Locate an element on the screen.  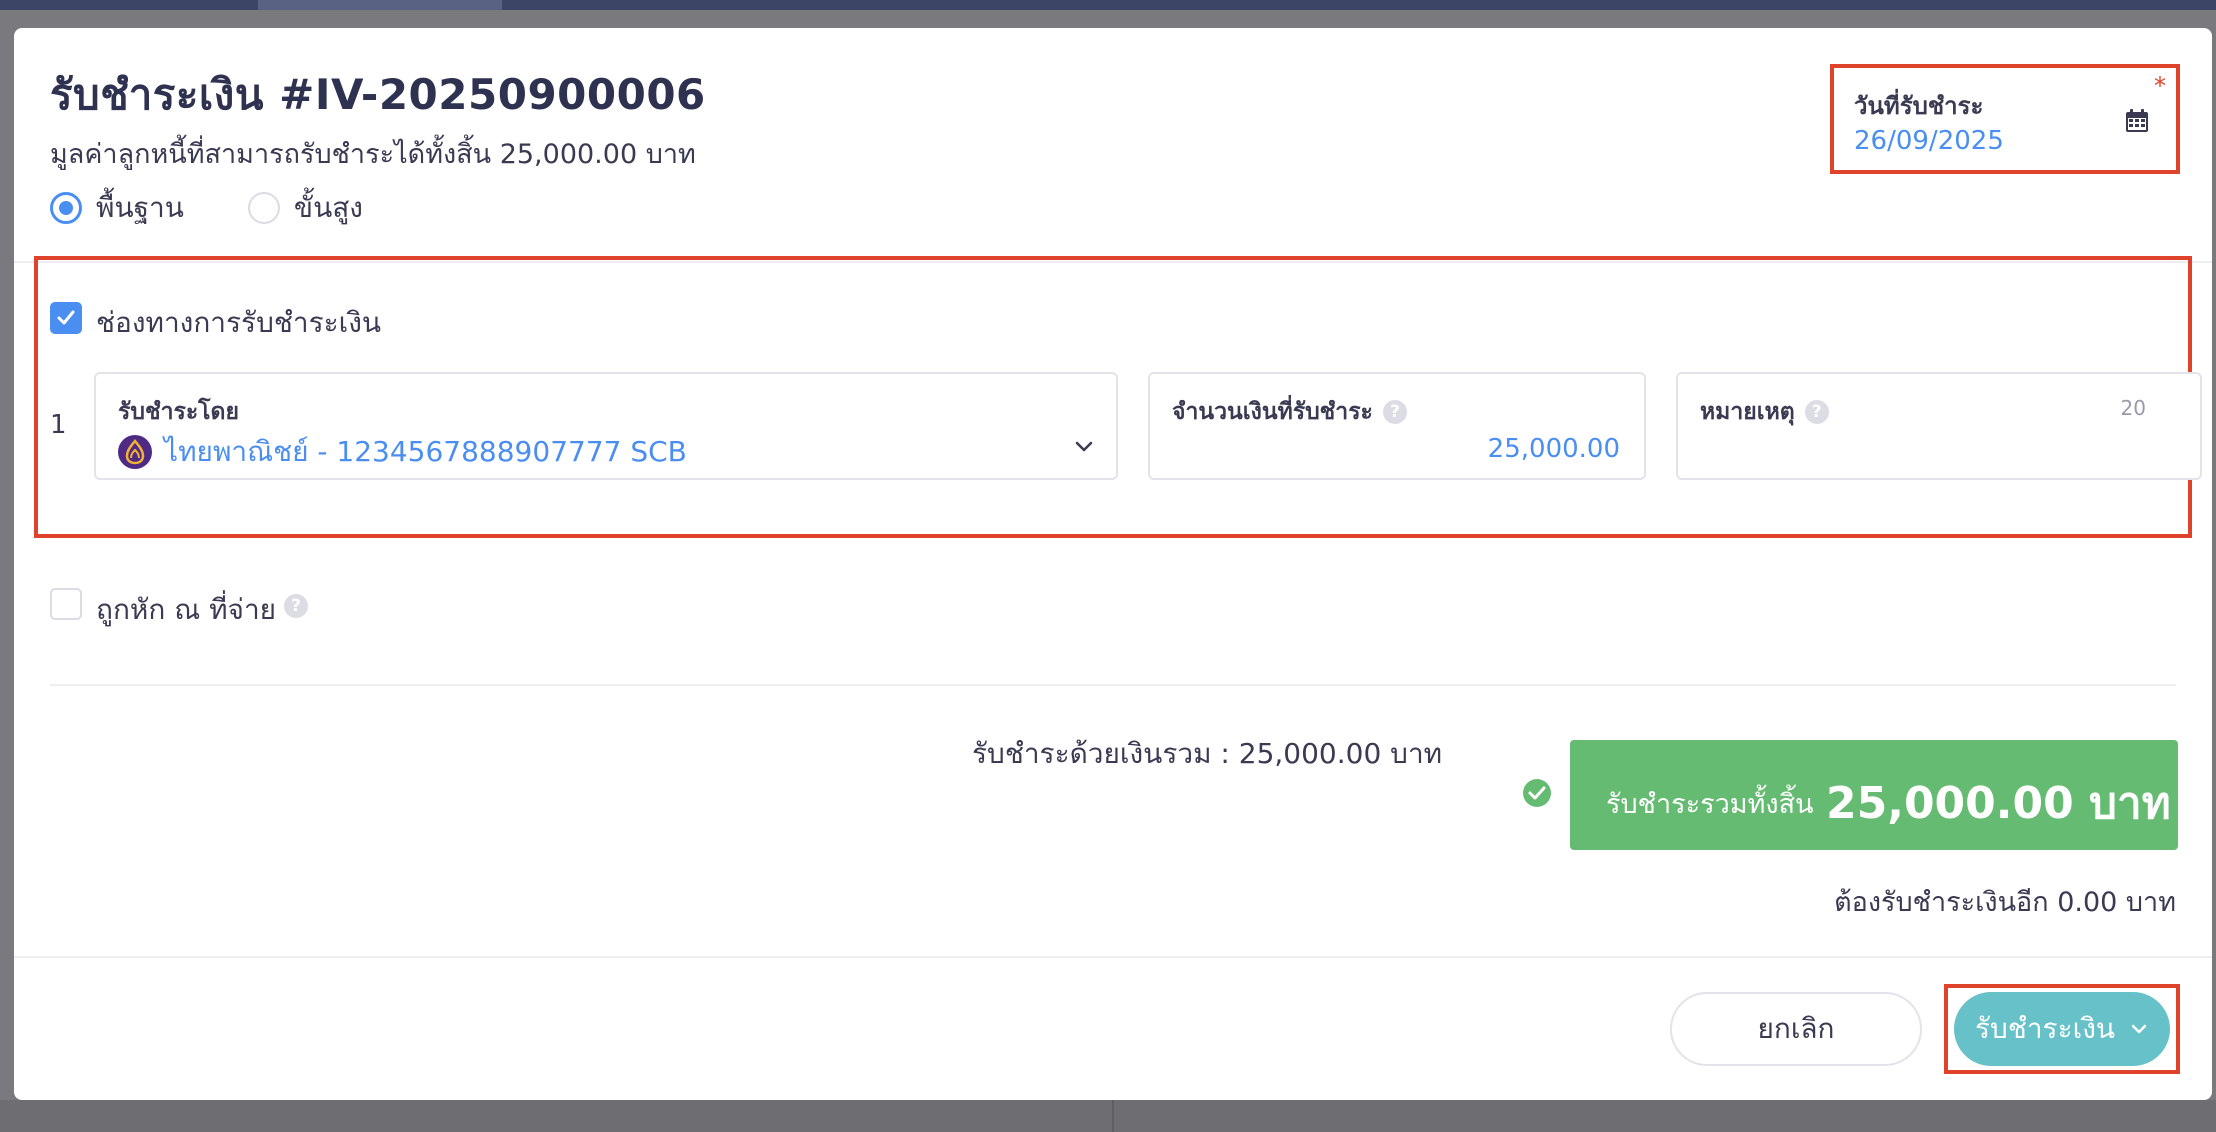
received-by-value-text: ไทยพาณิชย์ - 1234567888907777 SCB is located at coordinates (425, 451).